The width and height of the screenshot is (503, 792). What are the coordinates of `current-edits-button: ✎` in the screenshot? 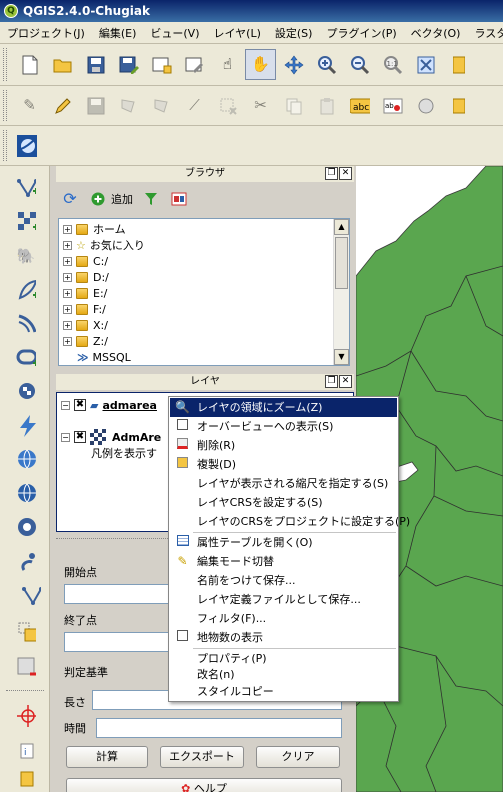 It's located at (29, 105).